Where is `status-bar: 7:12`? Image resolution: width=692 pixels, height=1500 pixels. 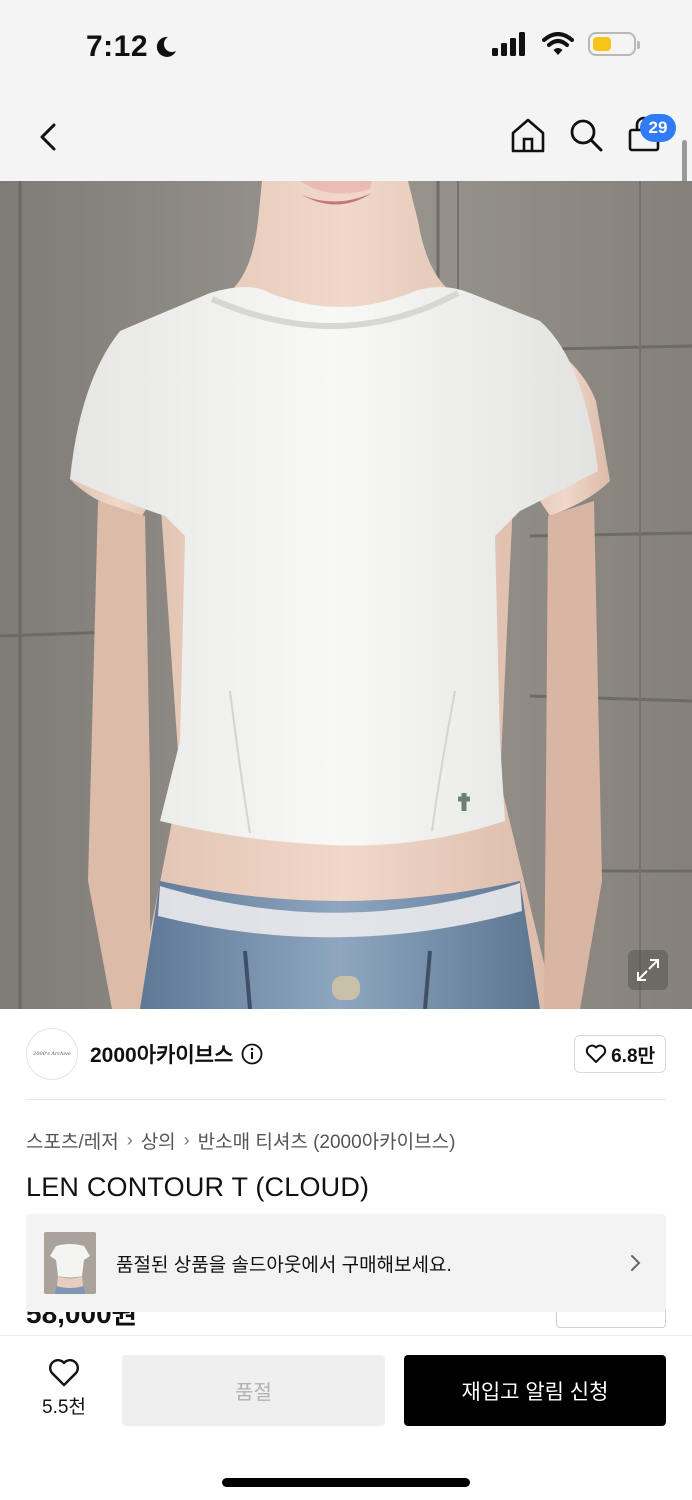 status-bar: 7:12 is located at coordinates (346, 47).